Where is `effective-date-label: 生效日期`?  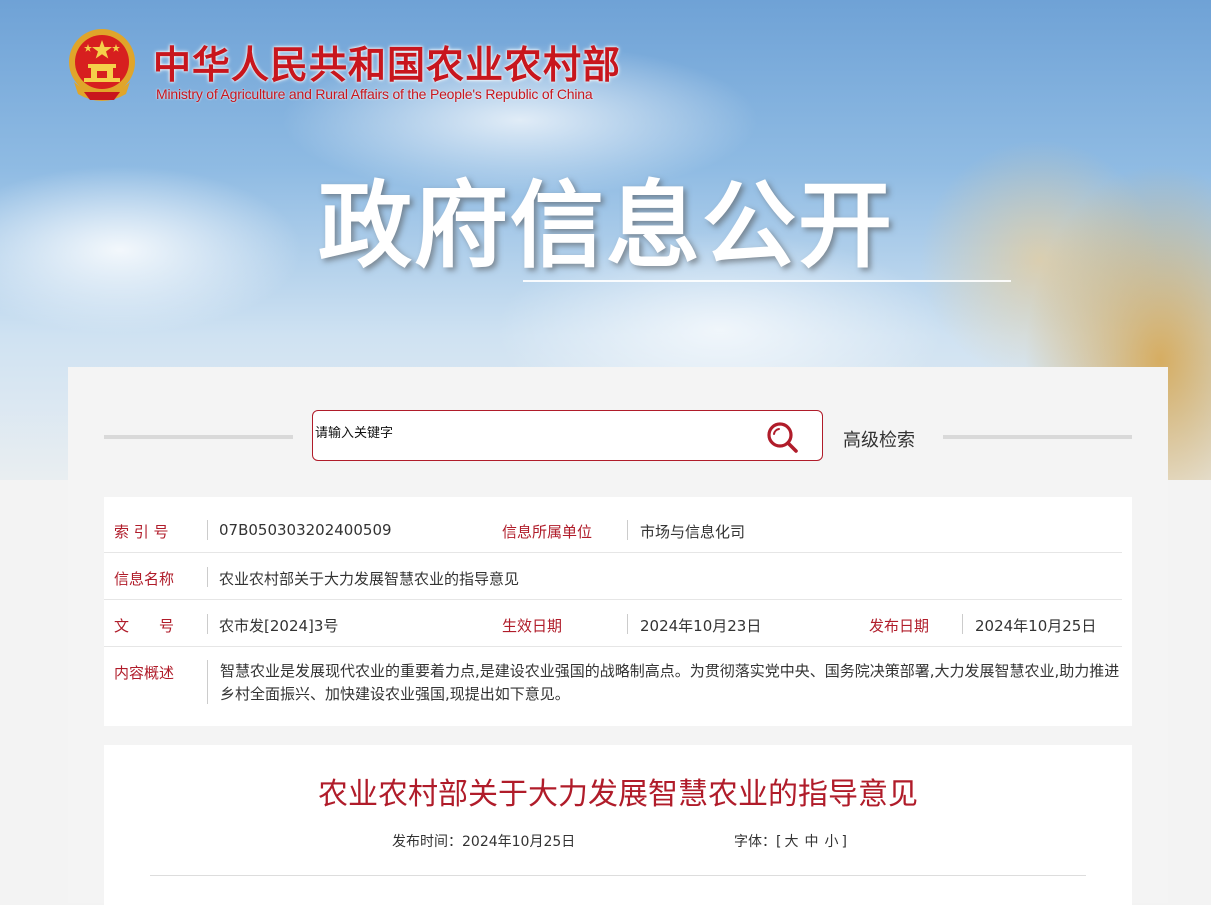 effective-date-label: 生效日期 is located at coordinates (532, 626).